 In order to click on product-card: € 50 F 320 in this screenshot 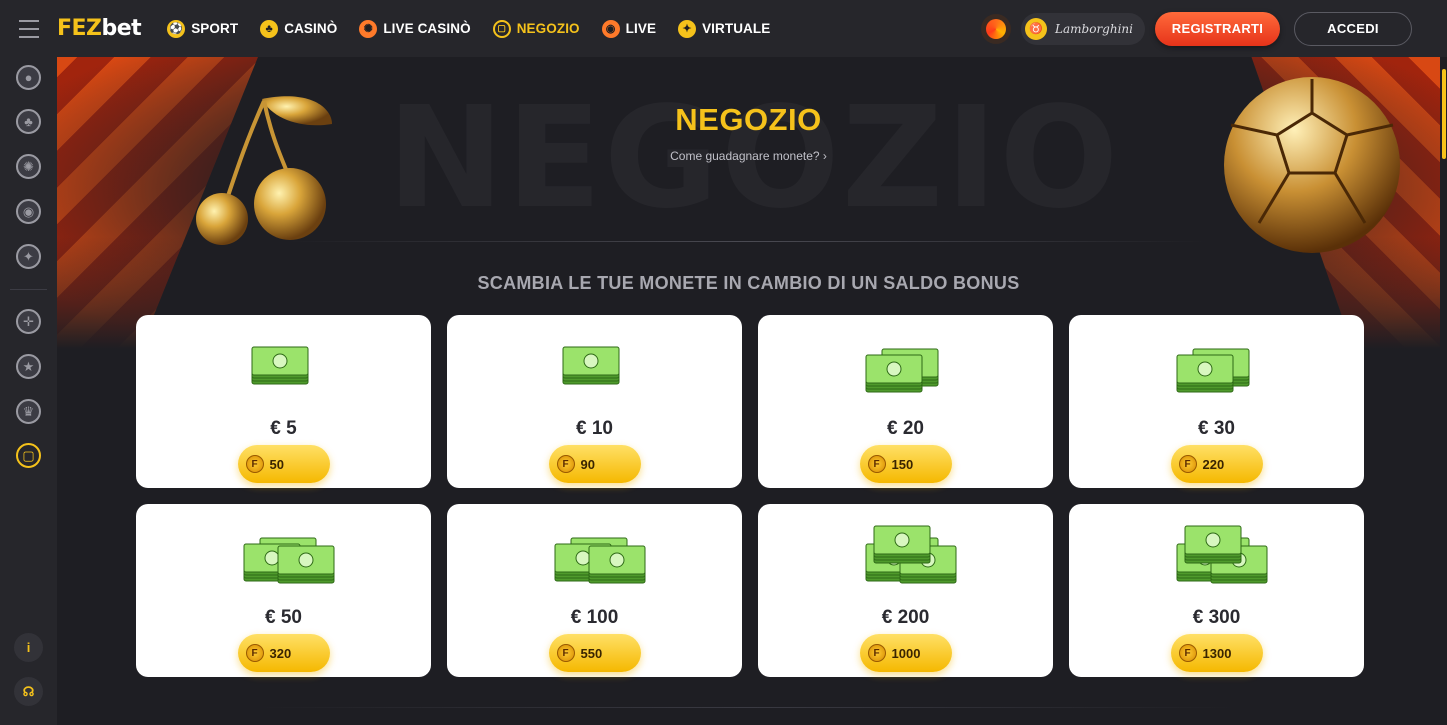, I will do `click(283, 590)`.